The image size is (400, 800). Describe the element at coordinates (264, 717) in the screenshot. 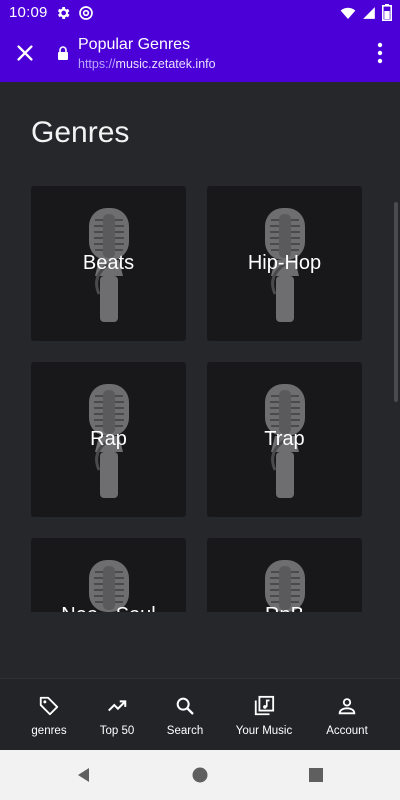

I see `nav-your-music: Your Music` at that location.